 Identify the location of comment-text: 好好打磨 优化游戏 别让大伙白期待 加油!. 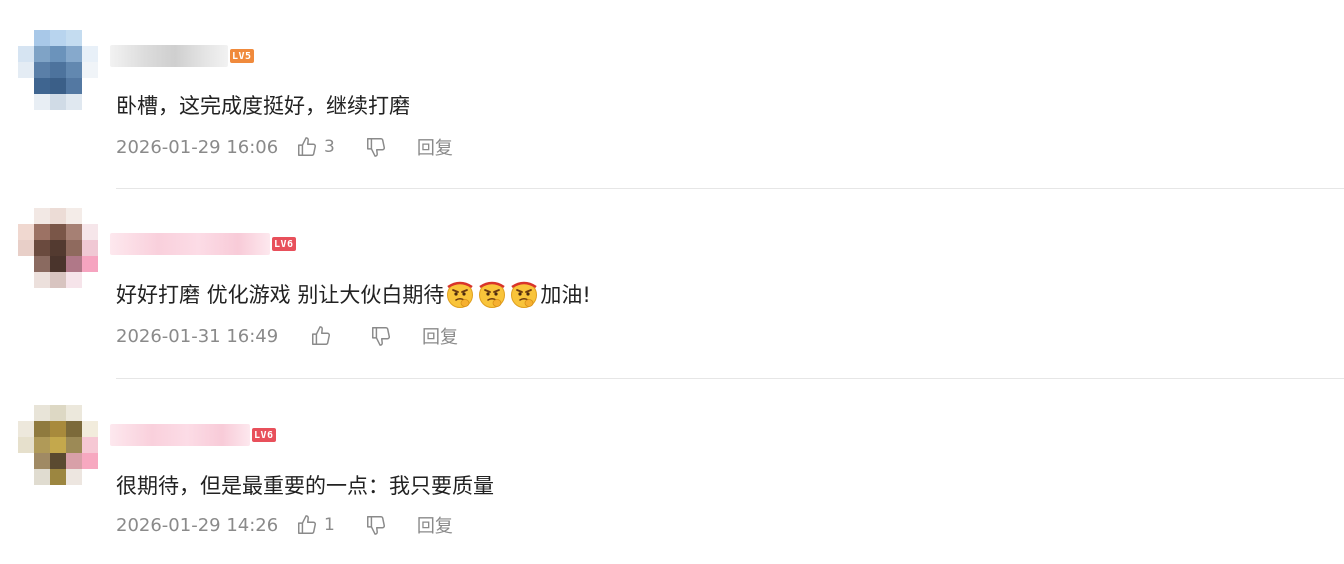
(353, 294).